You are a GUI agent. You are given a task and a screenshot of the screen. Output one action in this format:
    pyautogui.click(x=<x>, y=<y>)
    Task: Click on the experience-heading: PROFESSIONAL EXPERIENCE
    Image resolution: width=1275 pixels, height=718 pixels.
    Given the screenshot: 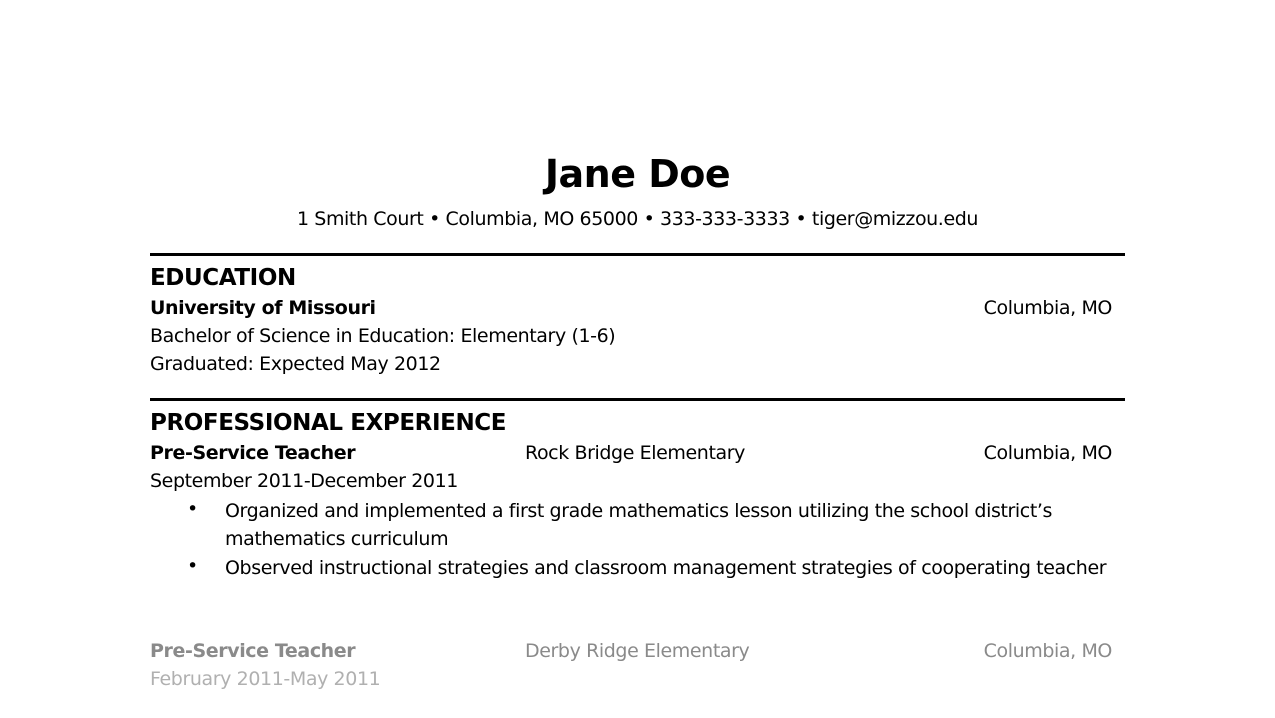 What is the action you would take?
    pyautogui.click(x=328, y=423)
    